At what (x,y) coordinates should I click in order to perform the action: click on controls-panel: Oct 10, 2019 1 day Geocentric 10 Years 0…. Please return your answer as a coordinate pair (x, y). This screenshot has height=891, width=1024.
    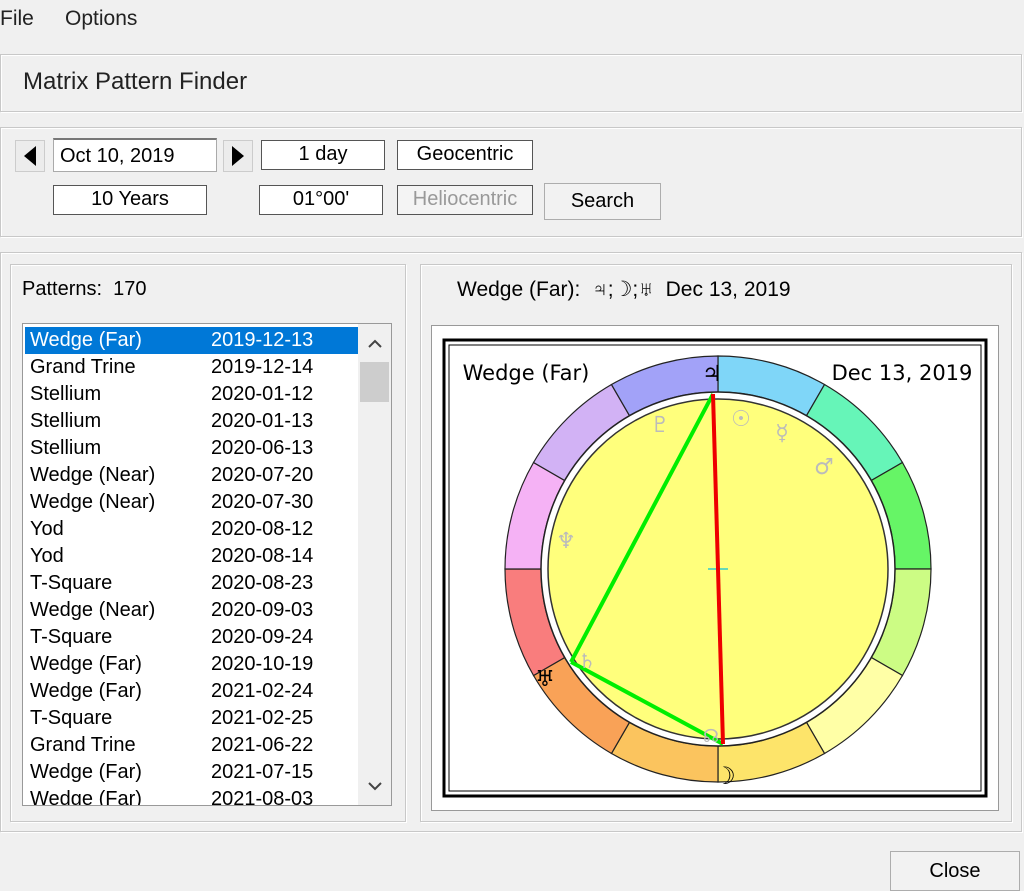
    Looking at the image, I should click on (511, 182).